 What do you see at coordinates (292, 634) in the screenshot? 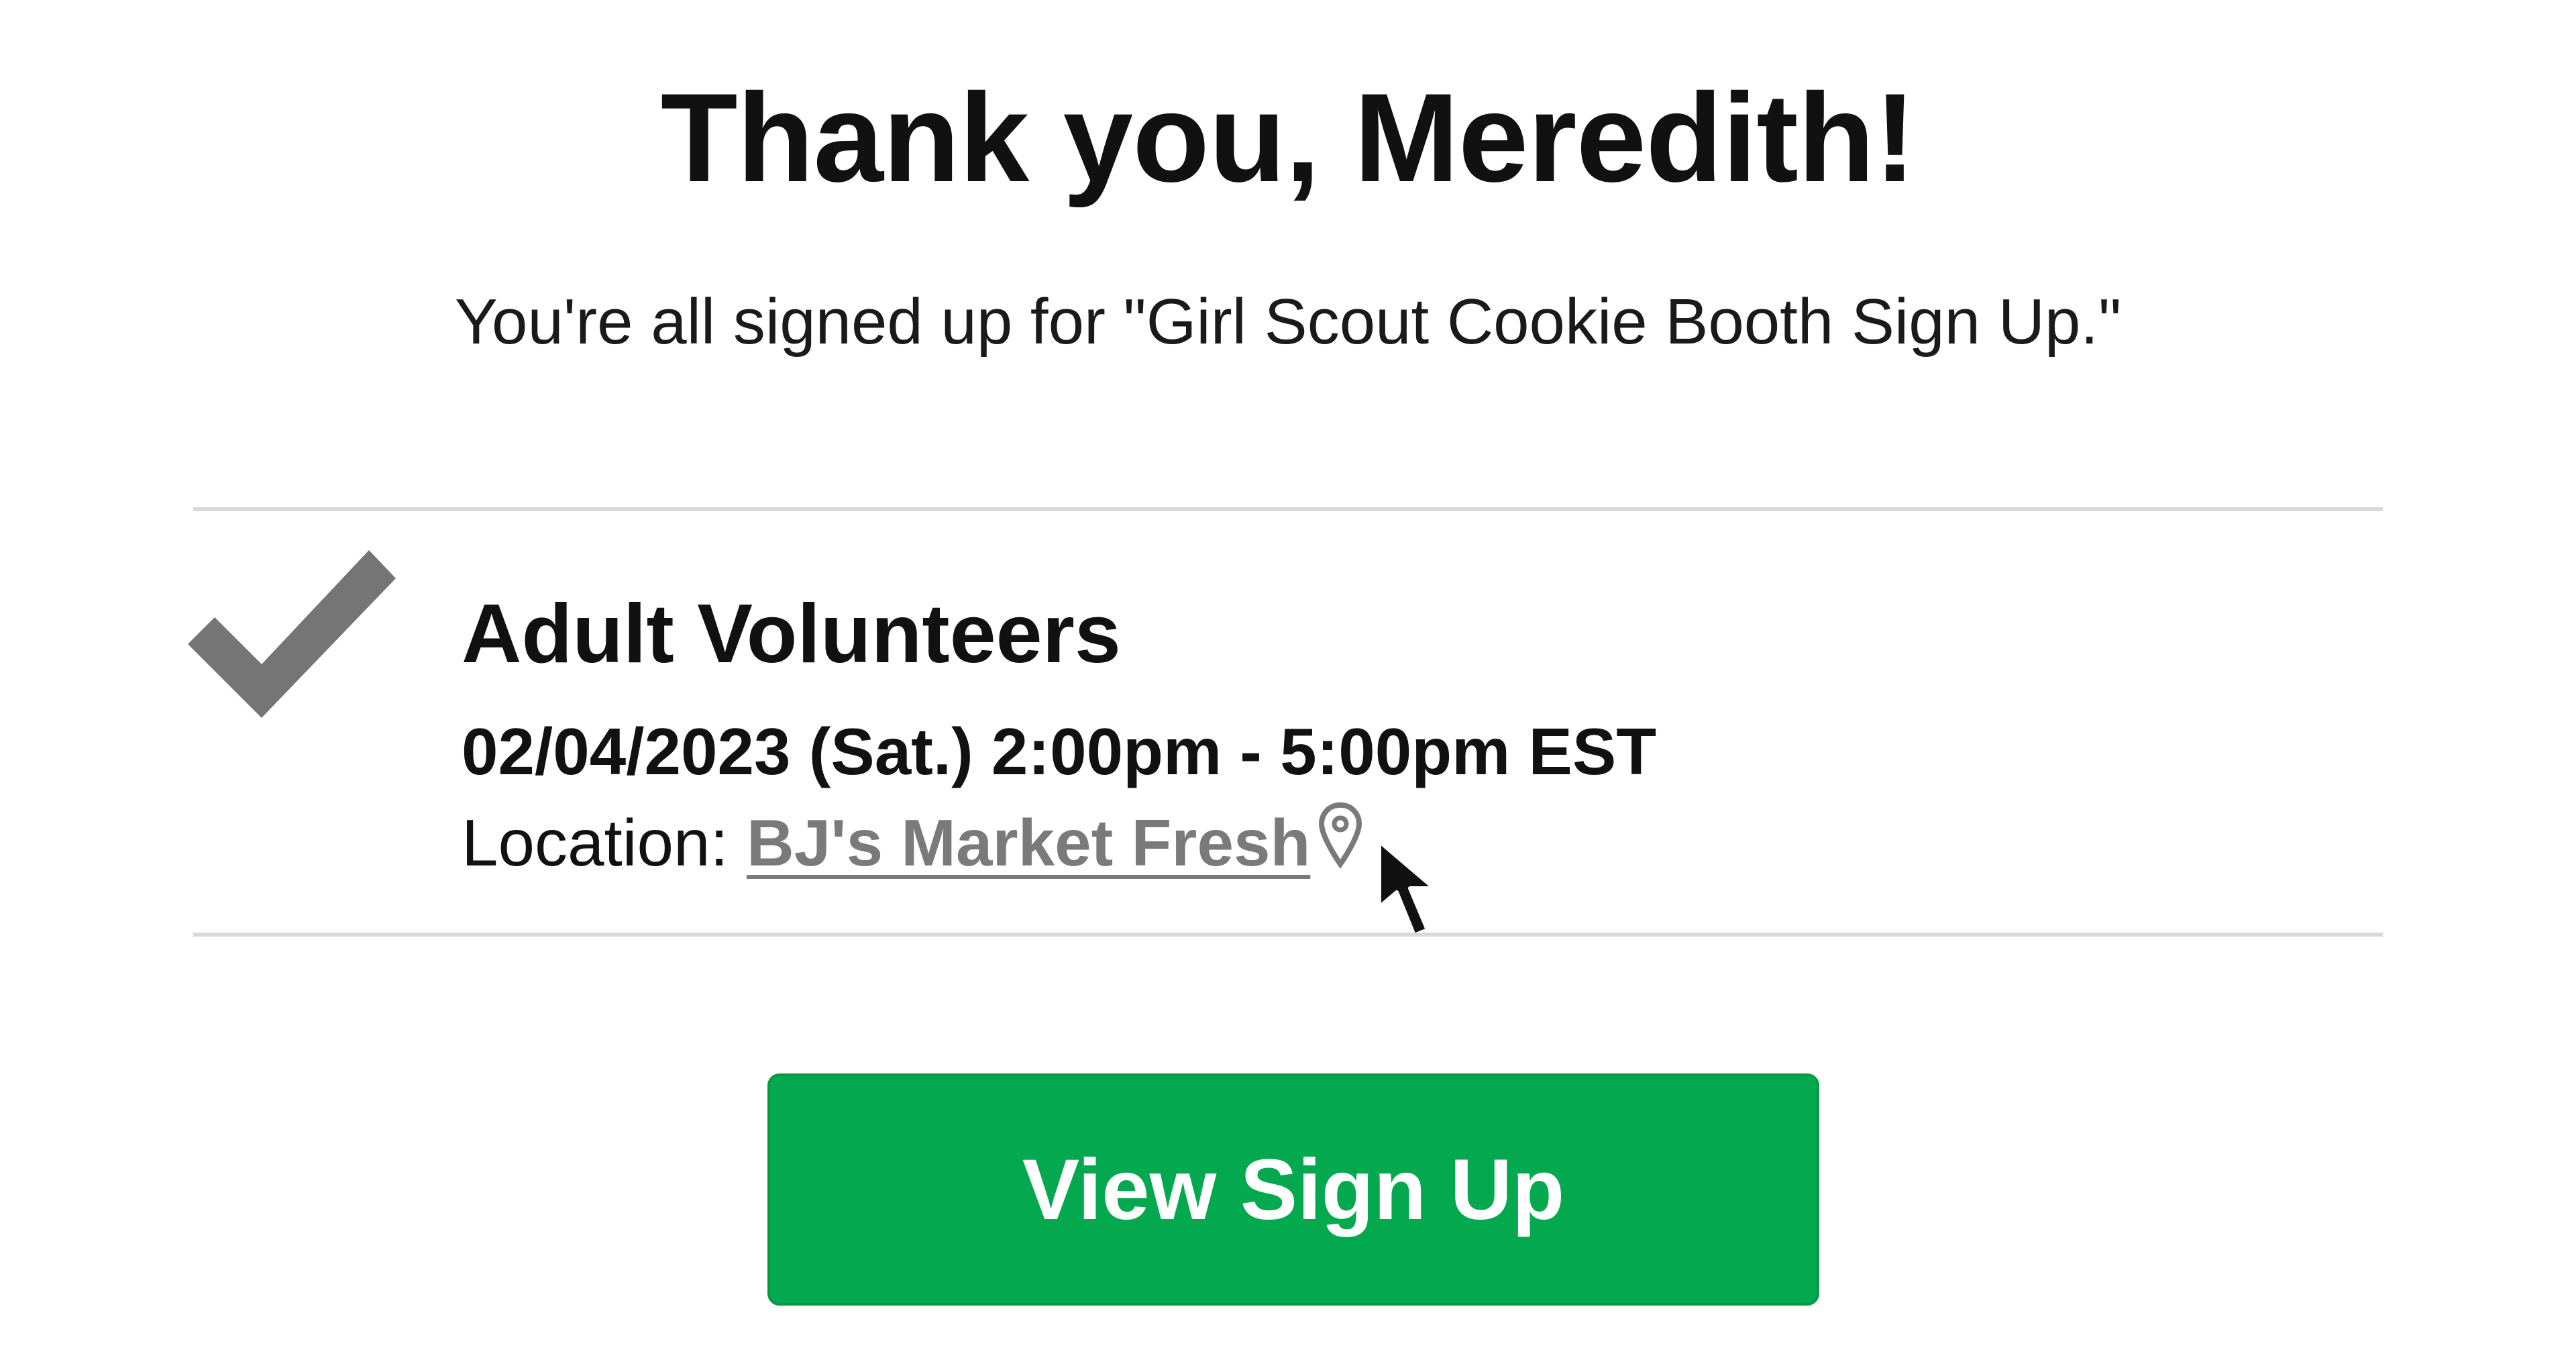
I see `checkmark-icon` at bounding box center [292, 634].